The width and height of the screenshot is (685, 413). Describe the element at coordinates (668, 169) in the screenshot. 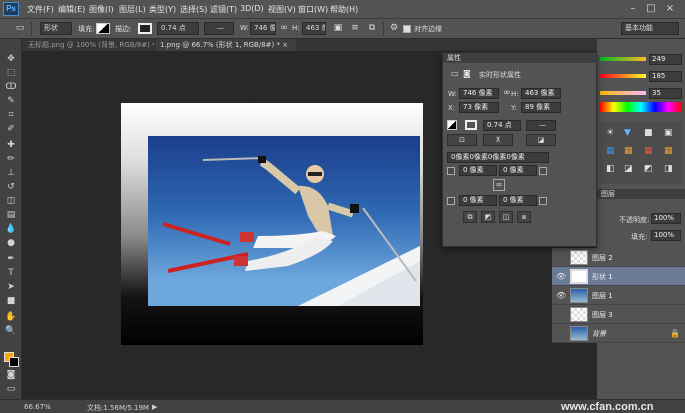

I see `gradient-map-icon: ◨` at that location.